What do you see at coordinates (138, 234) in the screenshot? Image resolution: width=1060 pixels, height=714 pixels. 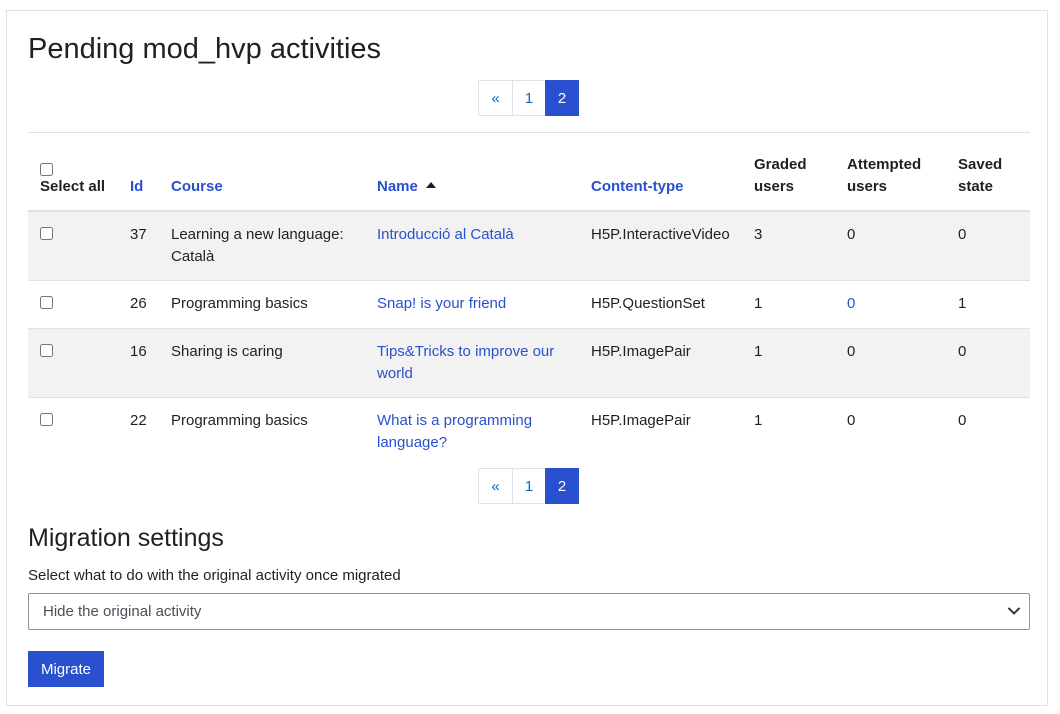 I see `cell-id: 37` at bounding box center [138, 234].